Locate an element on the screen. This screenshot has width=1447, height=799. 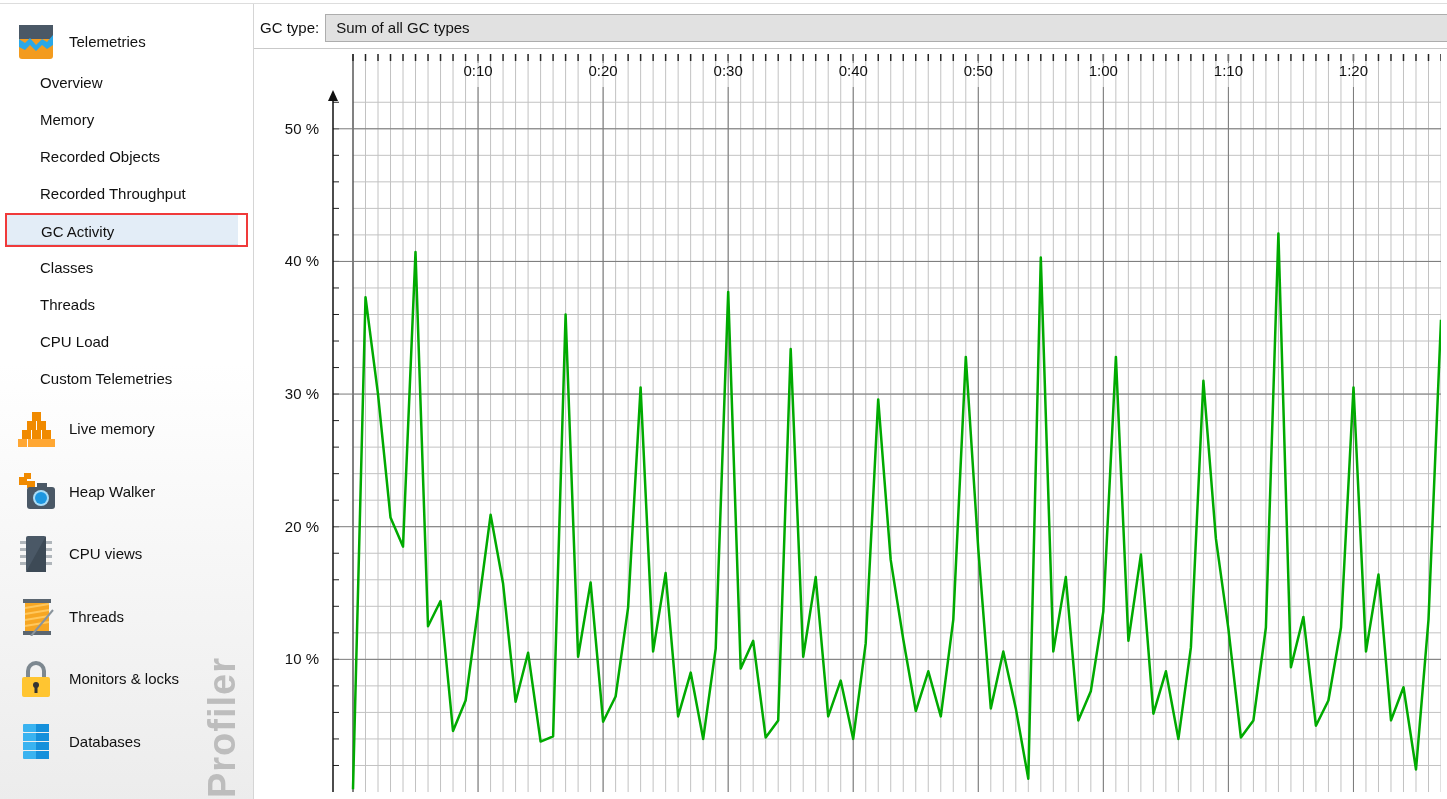
sidebar-item: Custom Telemetries is located at coordinates (126, 378).